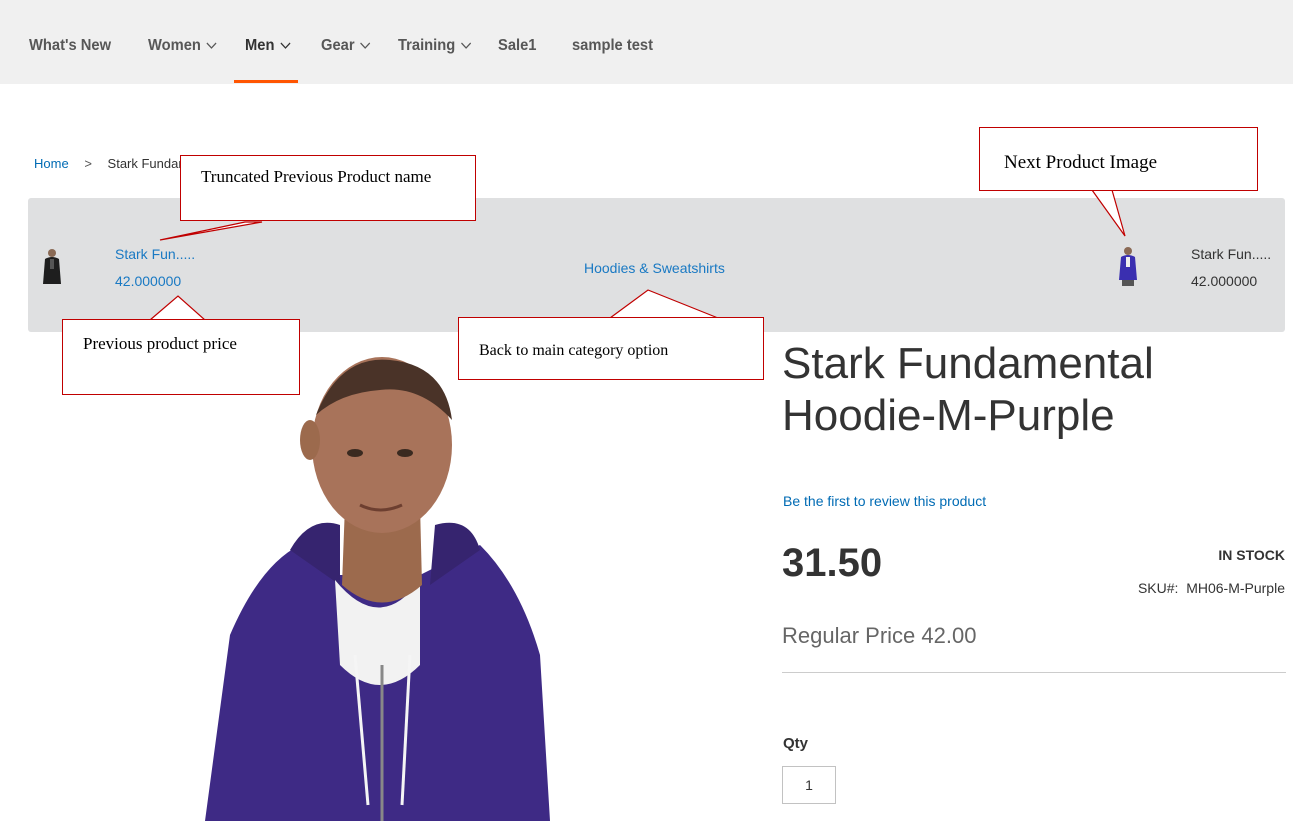 This screenshot has height=821, width=1293. I want to click on annotation-back-to-category: Back to main category option, so click(611, 348).